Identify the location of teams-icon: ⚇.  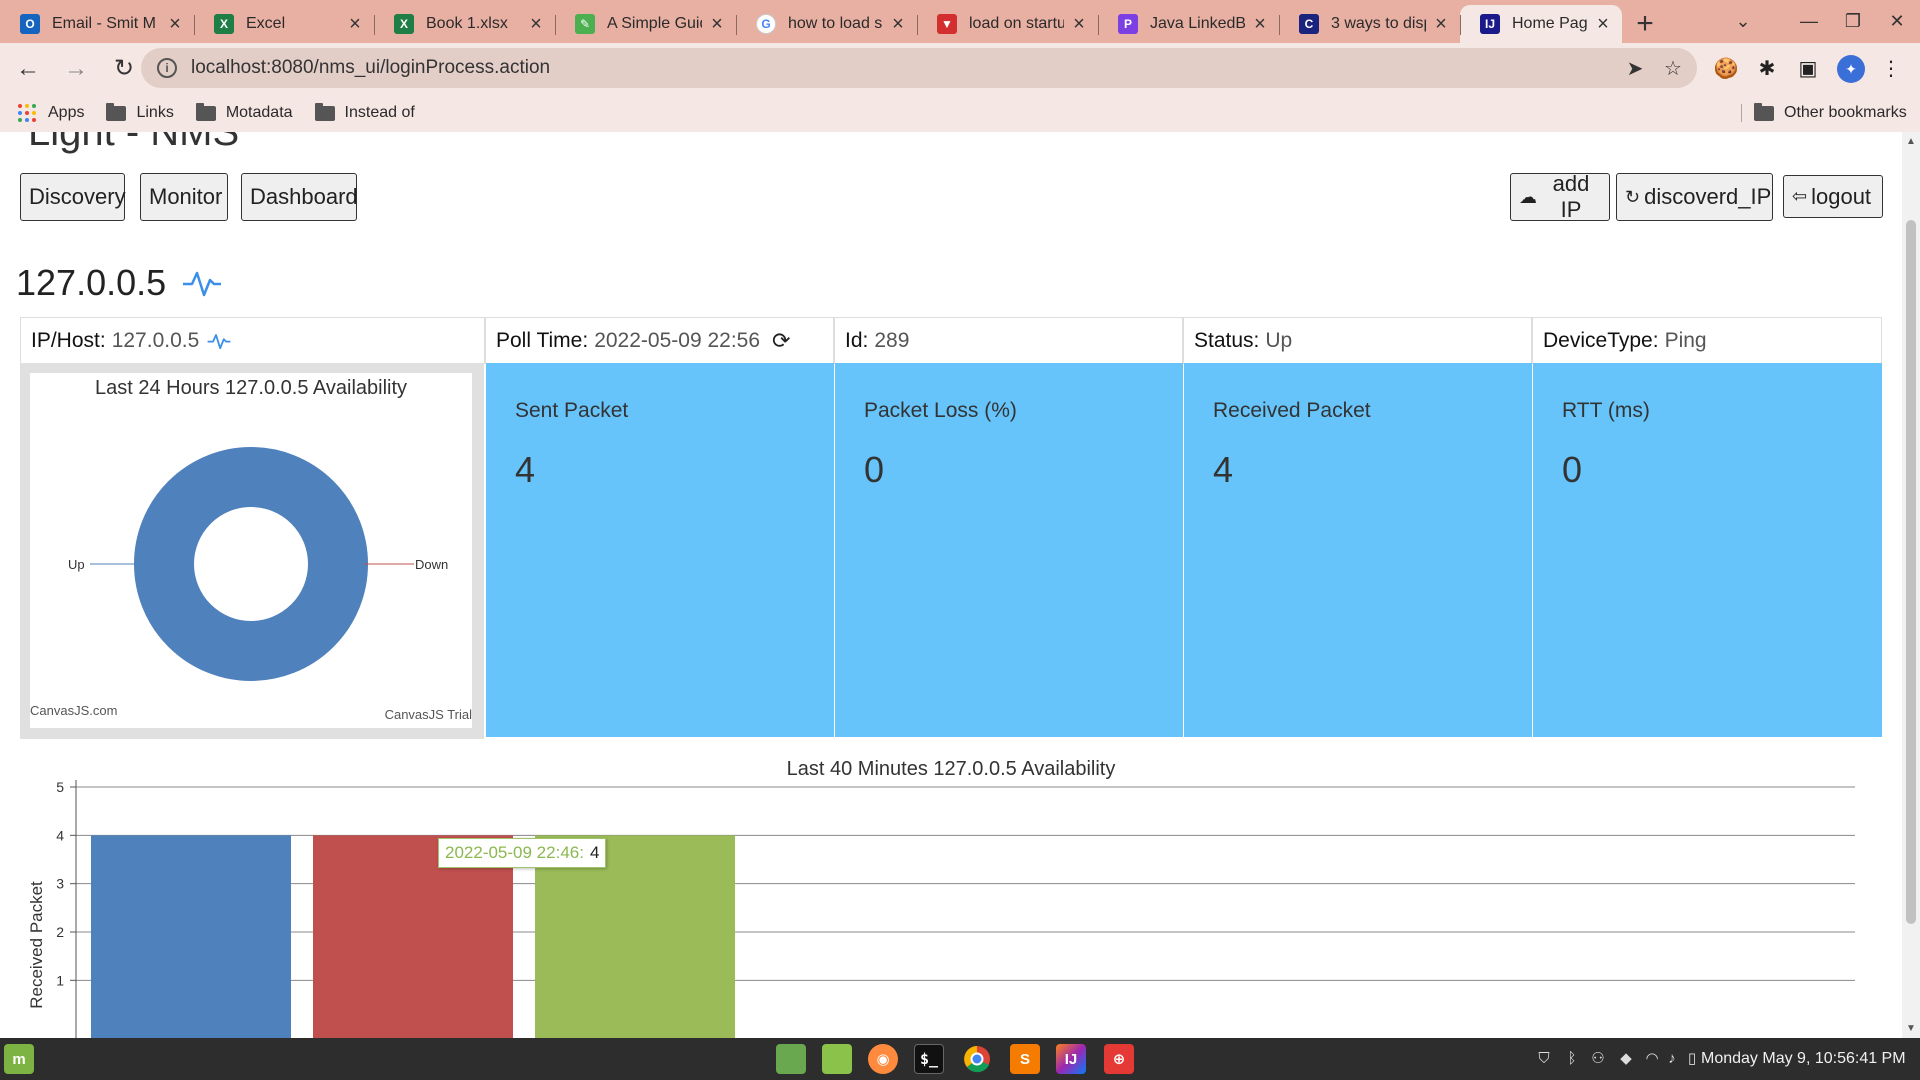
(1598, 1058).